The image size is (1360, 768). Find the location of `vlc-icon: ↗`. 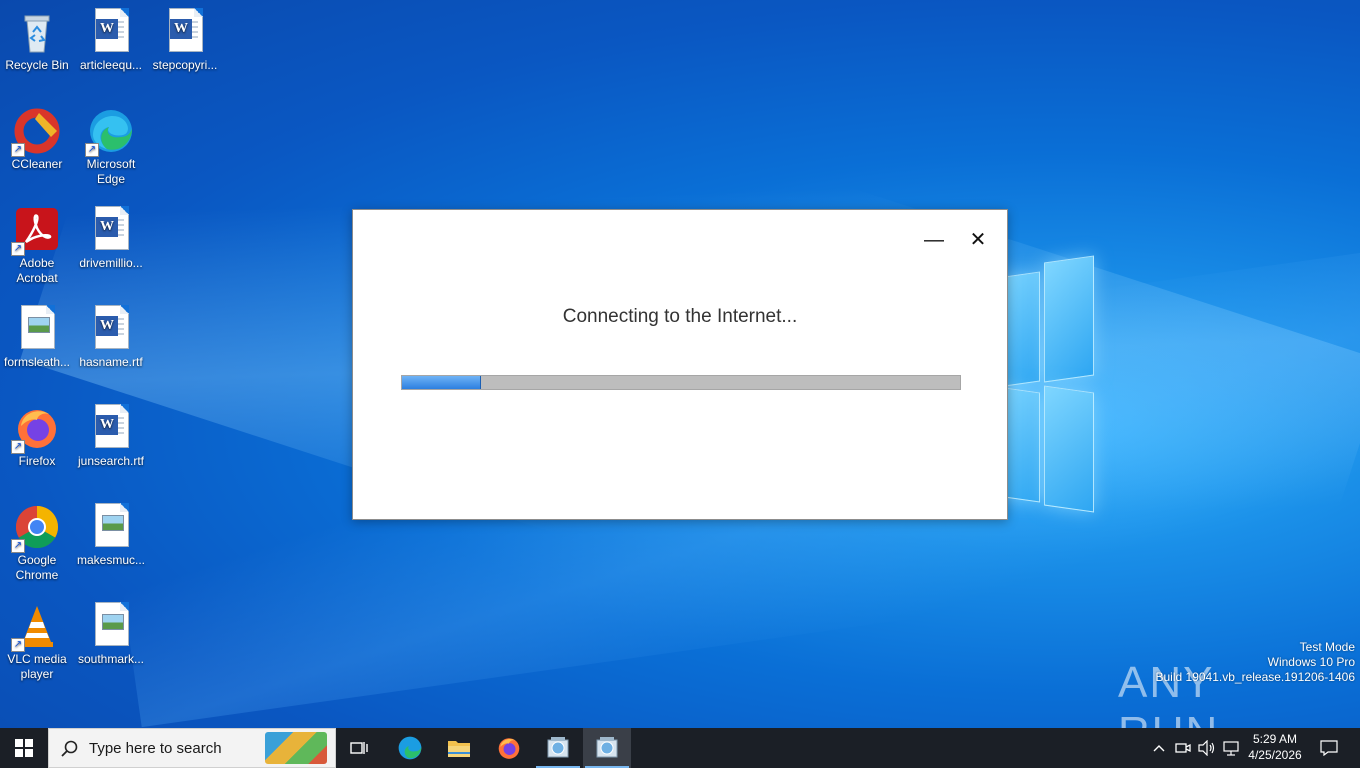

vlc-icon: ↗ is located at coordinates (36, 627).